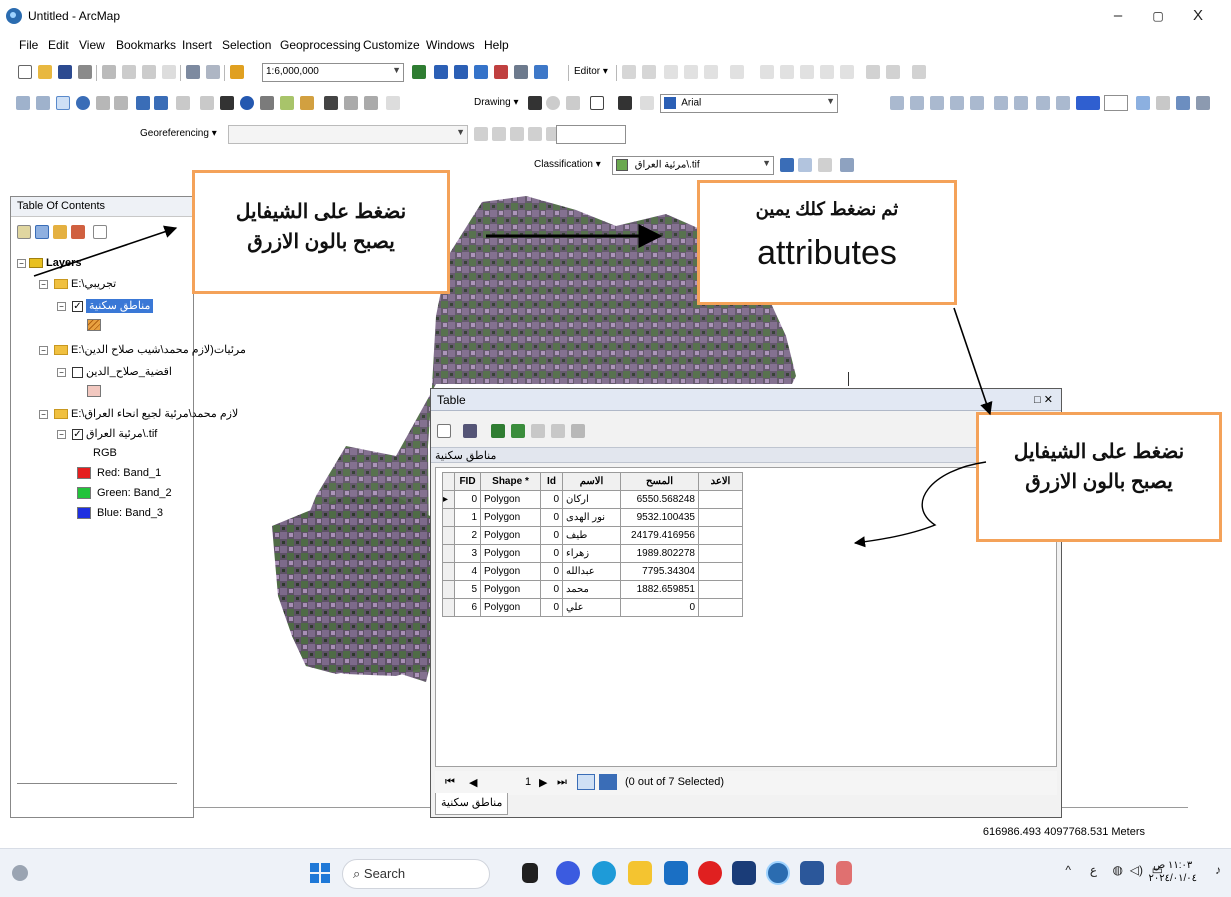  I want to click on rotate-icon, so click(847, 72).